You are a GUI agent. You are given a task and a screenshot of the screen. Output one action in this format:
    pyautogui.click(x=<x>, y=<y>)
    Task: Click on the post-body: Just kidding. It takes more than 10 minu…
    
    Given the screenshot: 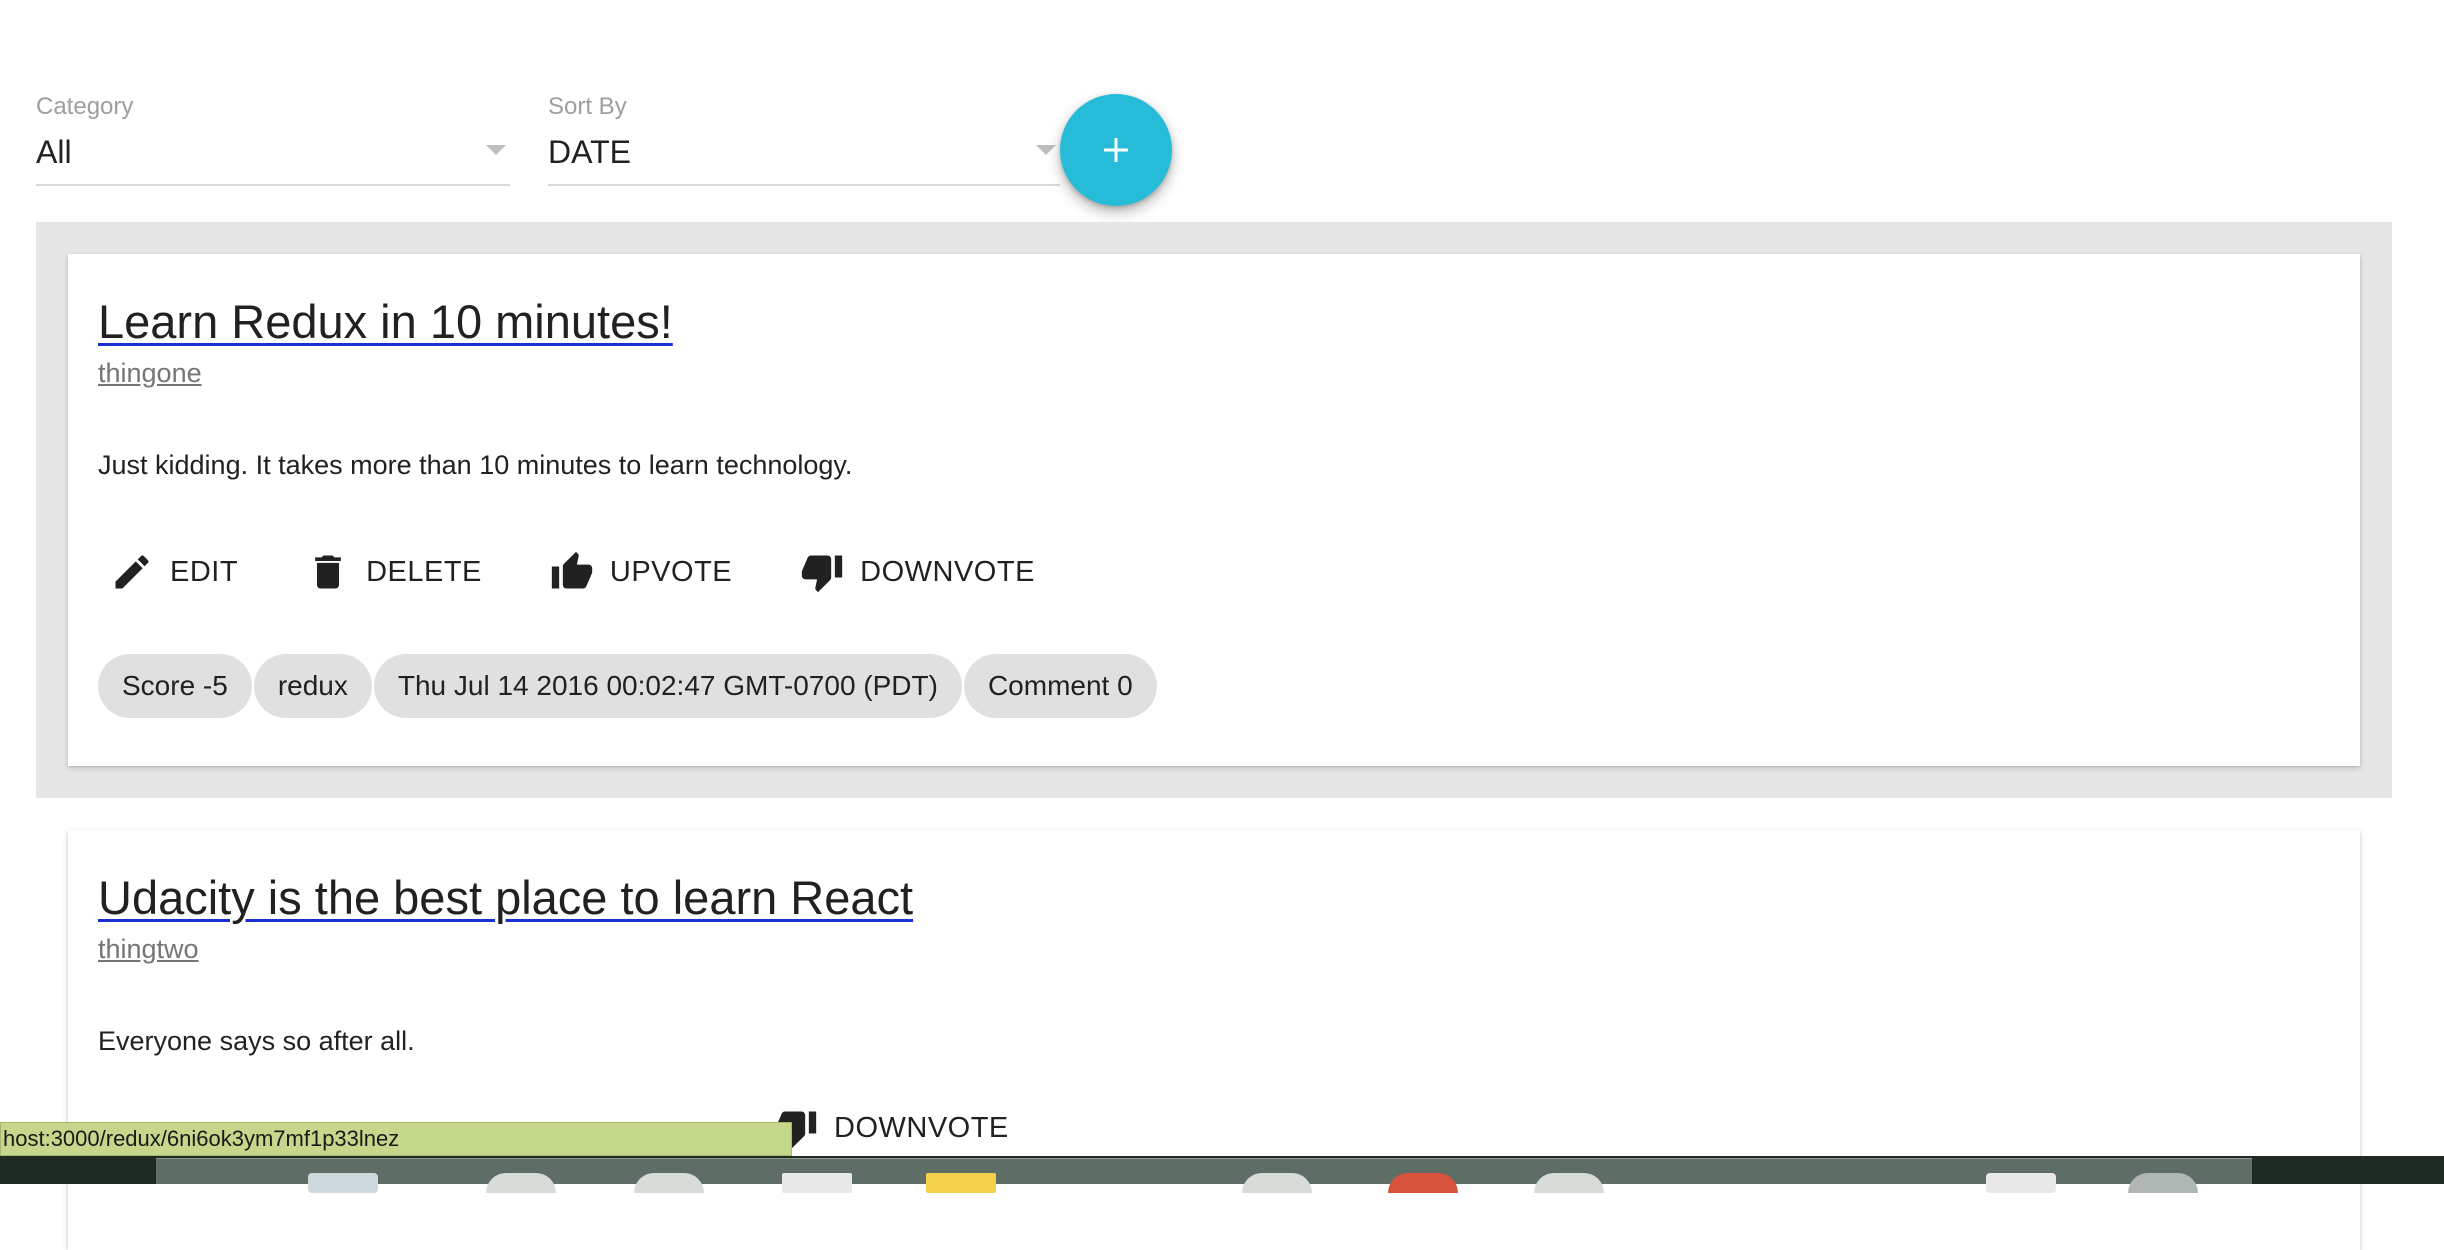 What is the action you would take?
    pyautogui.click(x=475, y=465)
    